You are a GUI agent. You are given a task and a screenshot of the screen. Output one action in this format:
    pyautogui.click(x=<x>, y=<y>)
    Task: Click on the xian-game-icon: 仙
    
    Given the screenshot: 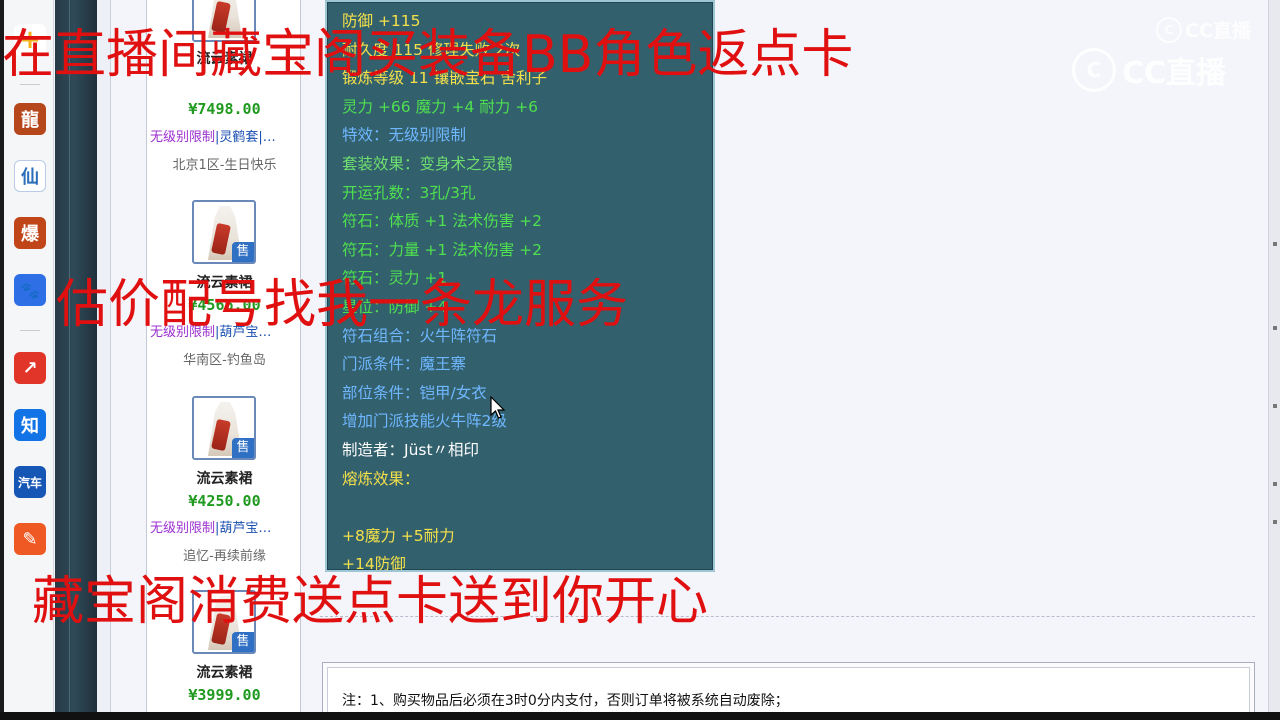 What is the action you would take?
    pyautogui.click(x=30, y=176)
    